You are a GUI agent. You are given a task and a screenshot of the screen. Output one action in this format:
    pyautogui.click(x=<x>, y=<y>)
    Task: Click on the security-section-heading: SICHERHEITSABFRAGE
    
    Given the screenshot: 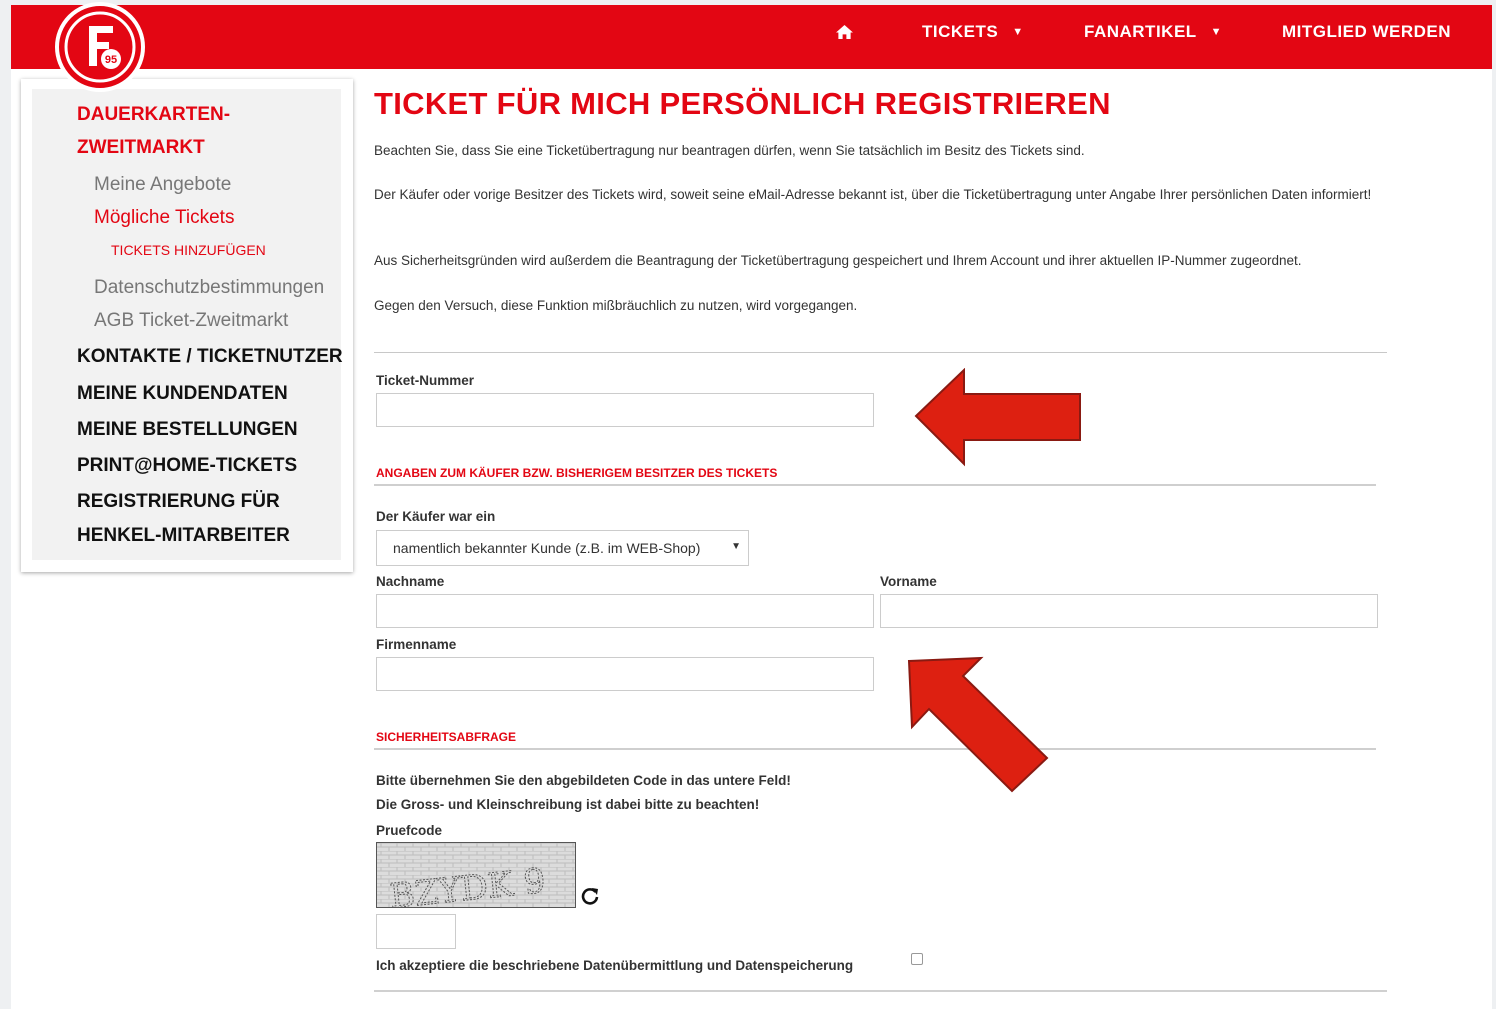 What is the action you would take?
    pyautogui.click(x=446, y=737)
    